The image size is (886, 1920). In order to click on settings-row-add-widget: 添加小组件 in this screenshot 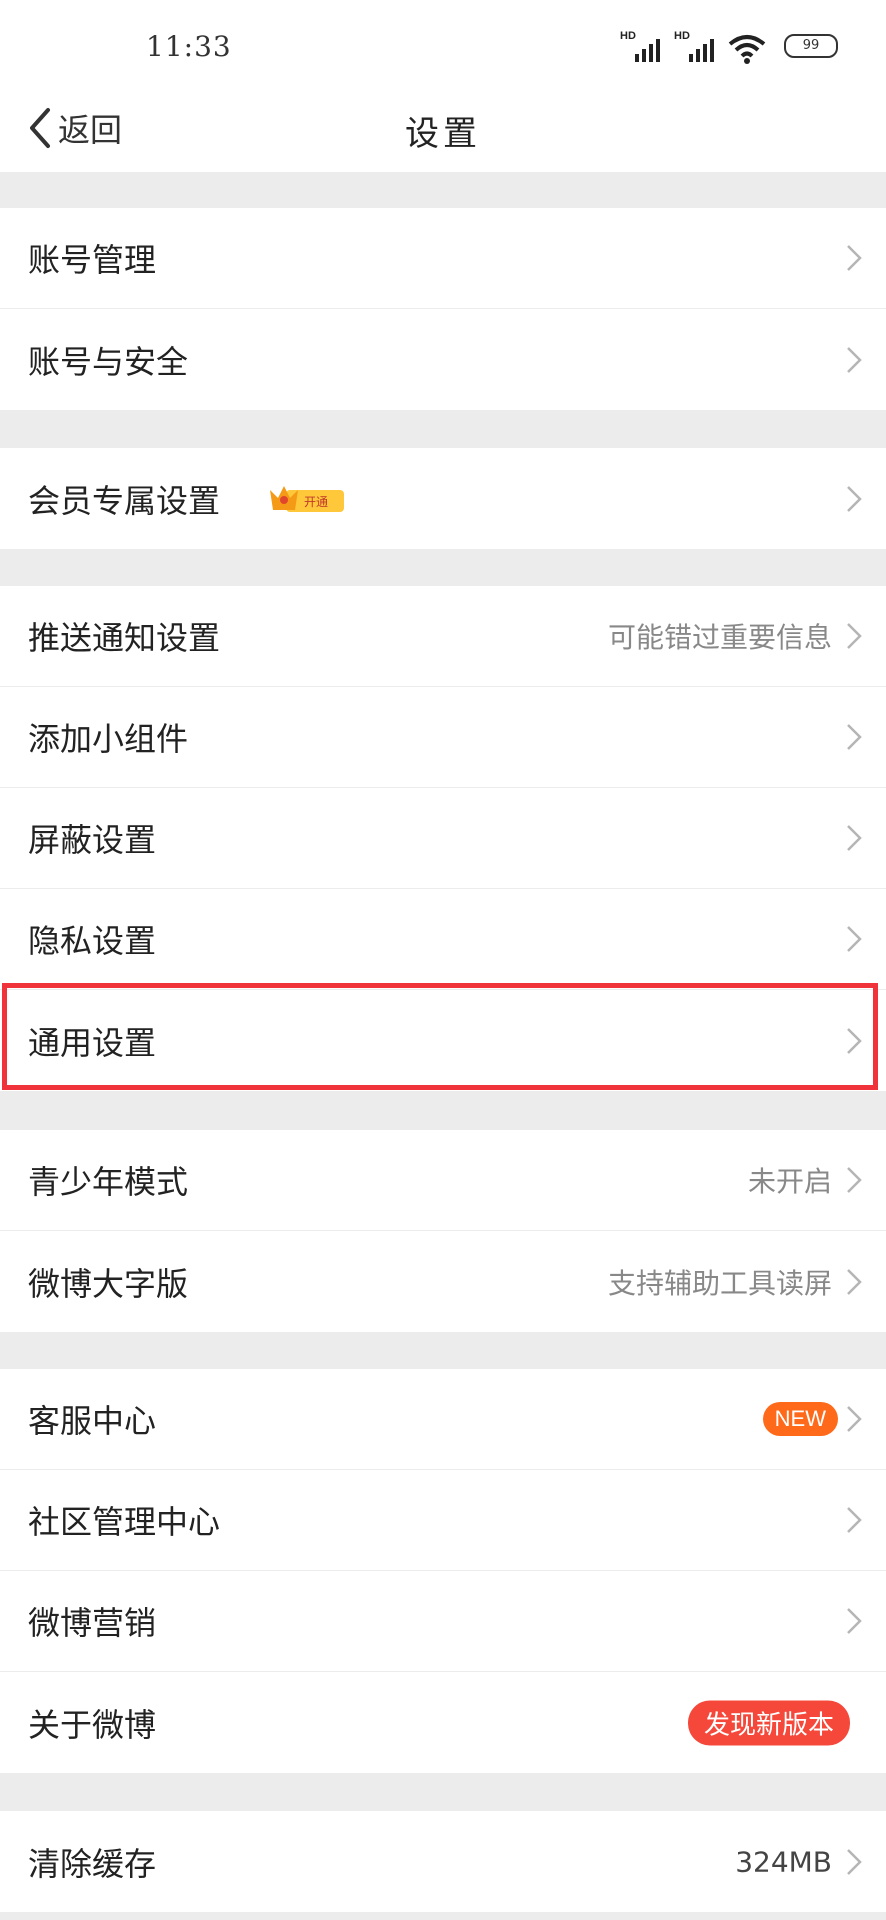, I will do `click(443, 737)`.